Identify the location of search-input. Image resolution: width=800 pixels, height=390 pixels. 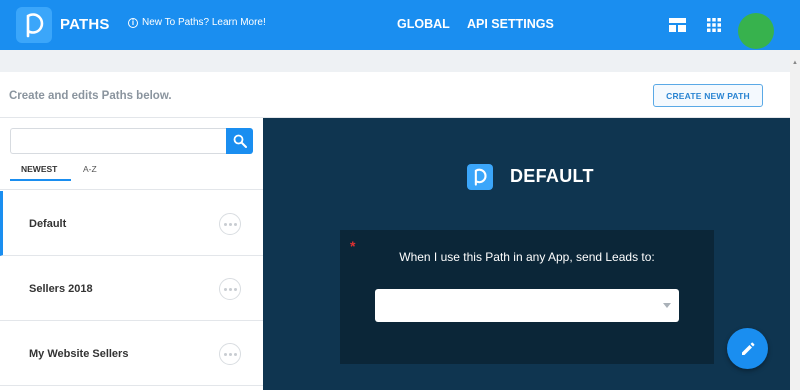
(118, 141).